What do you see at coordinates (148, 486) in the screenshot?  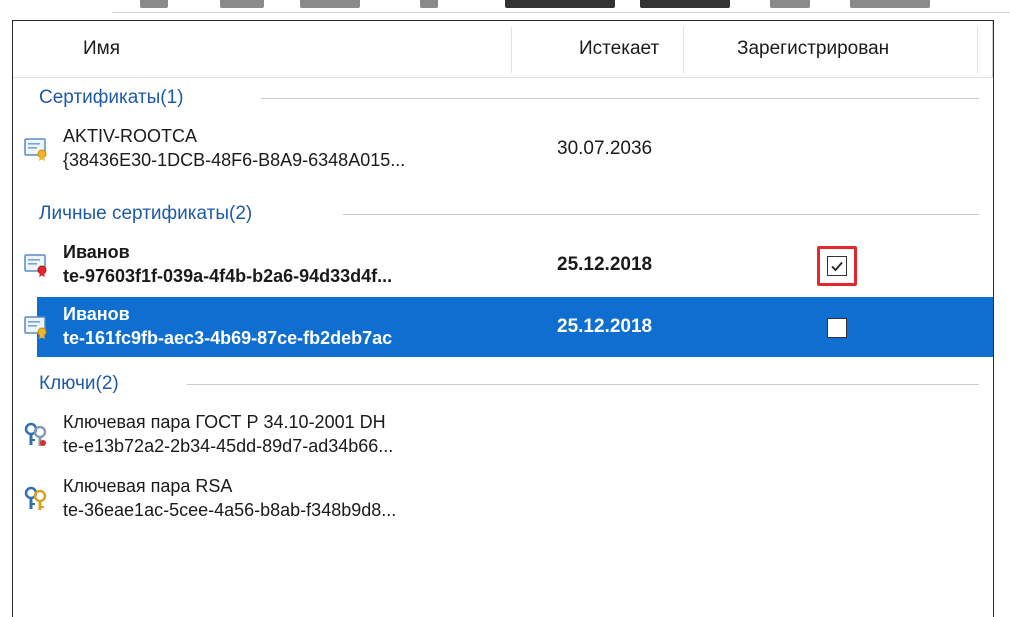 I see `item-name: Ключевая пара RSA` at bounding box center [148, 486].